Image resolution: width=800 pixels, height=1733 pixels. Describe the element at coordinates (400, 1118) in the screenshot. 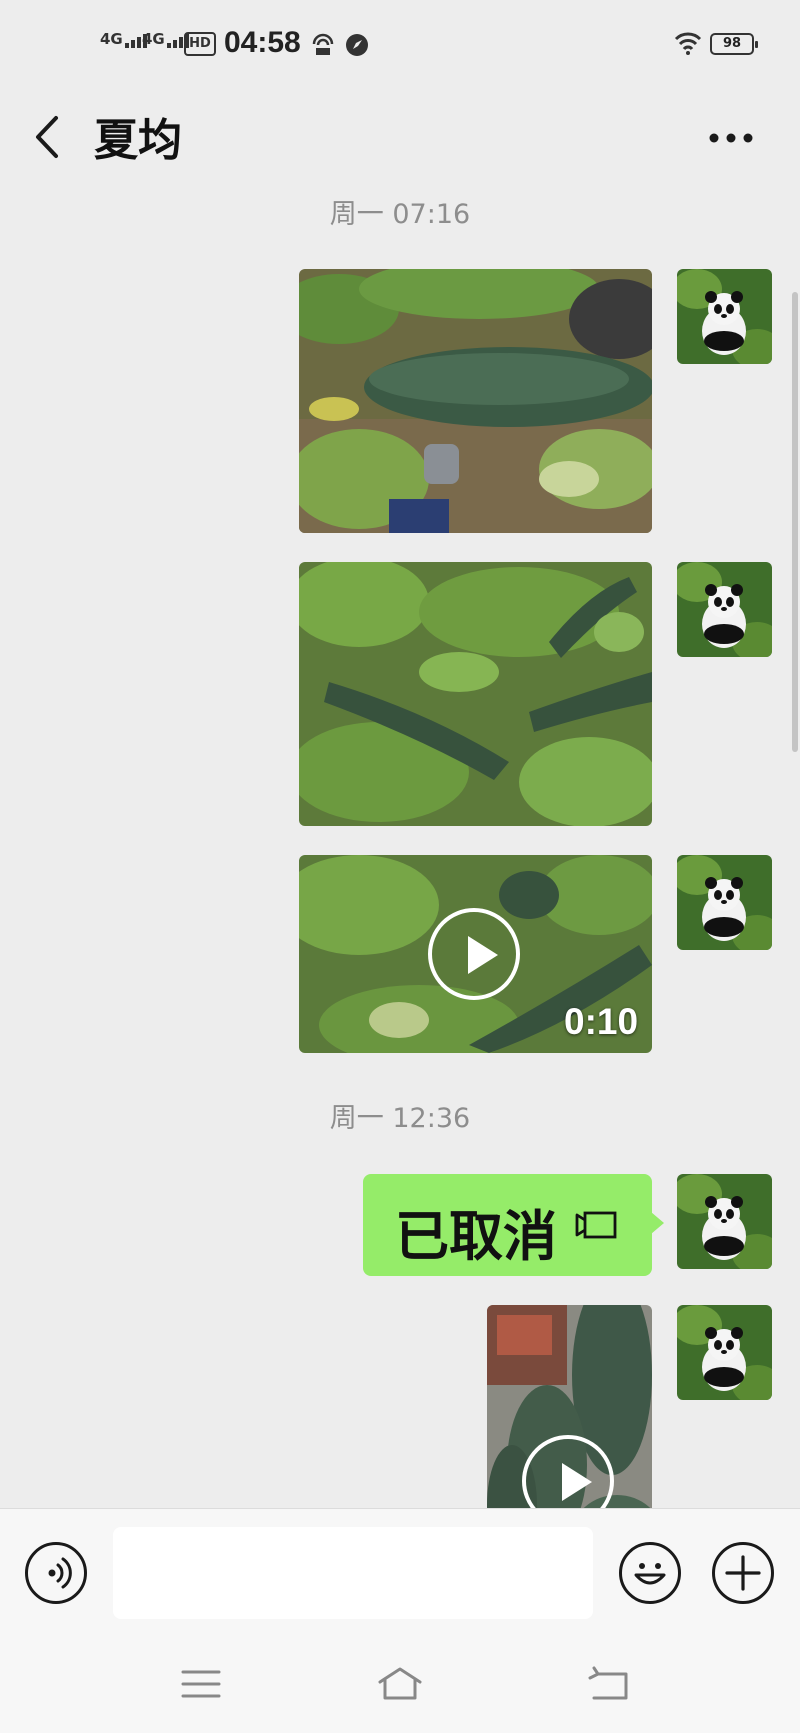

I see `timestamp: 周一 12:36` at that location.